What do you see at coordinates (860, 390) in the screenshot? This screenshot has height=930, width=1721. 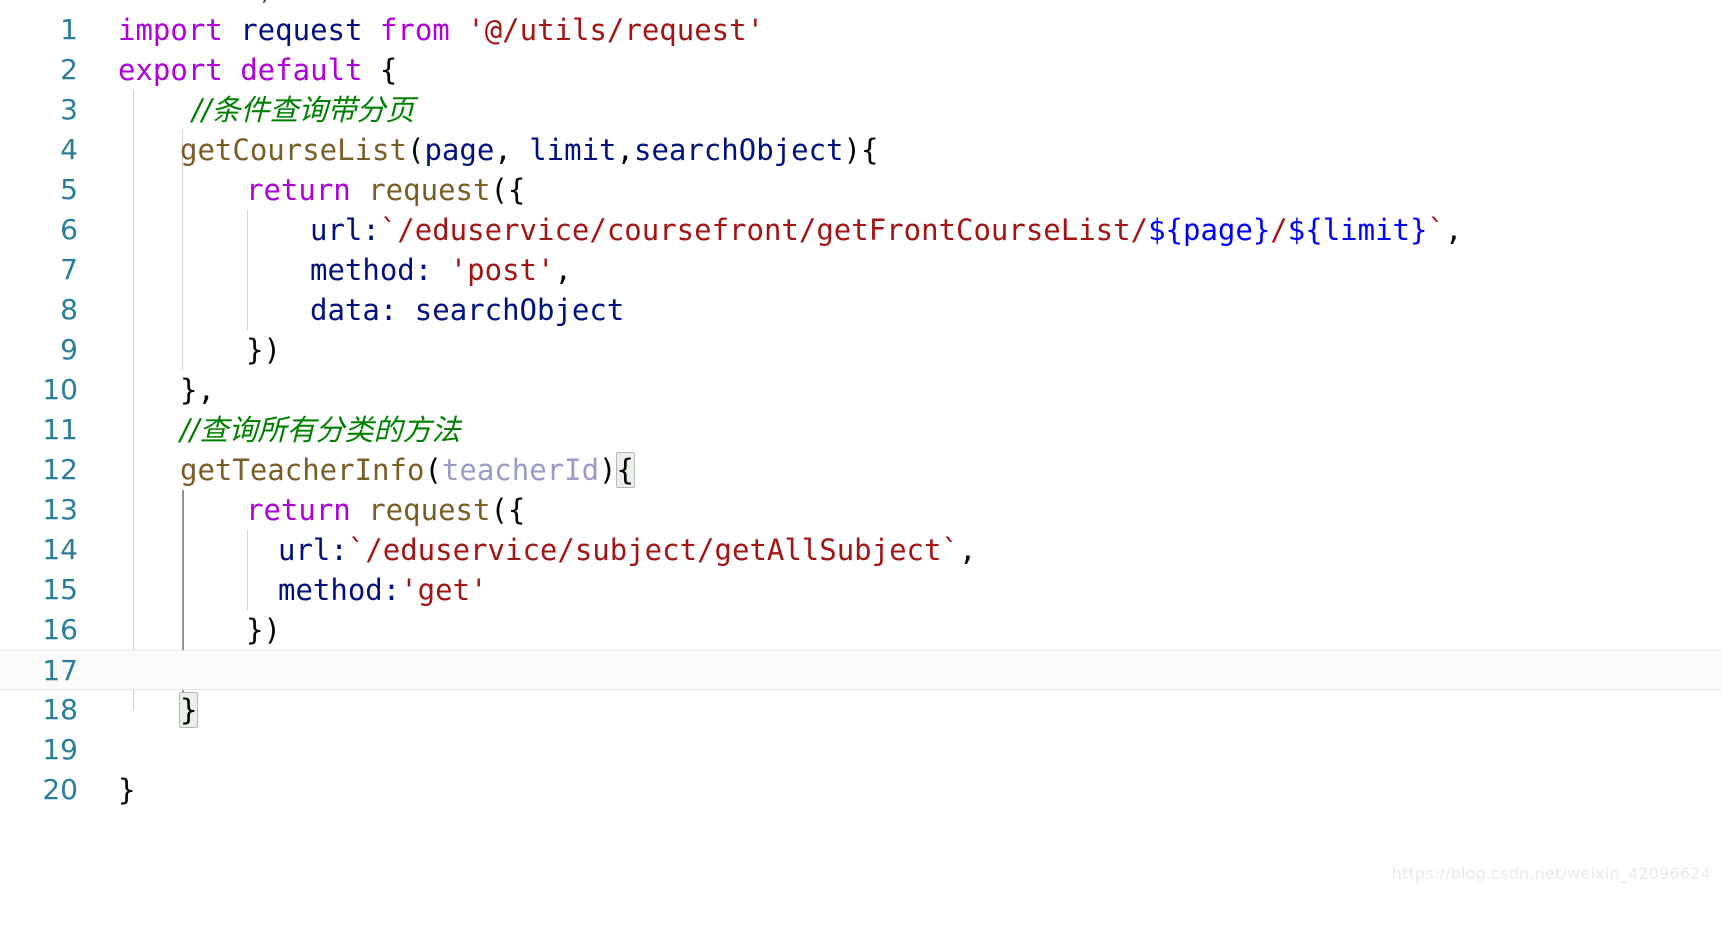 I see `code-line-10: 10 },` at bounding box center [860, 390].